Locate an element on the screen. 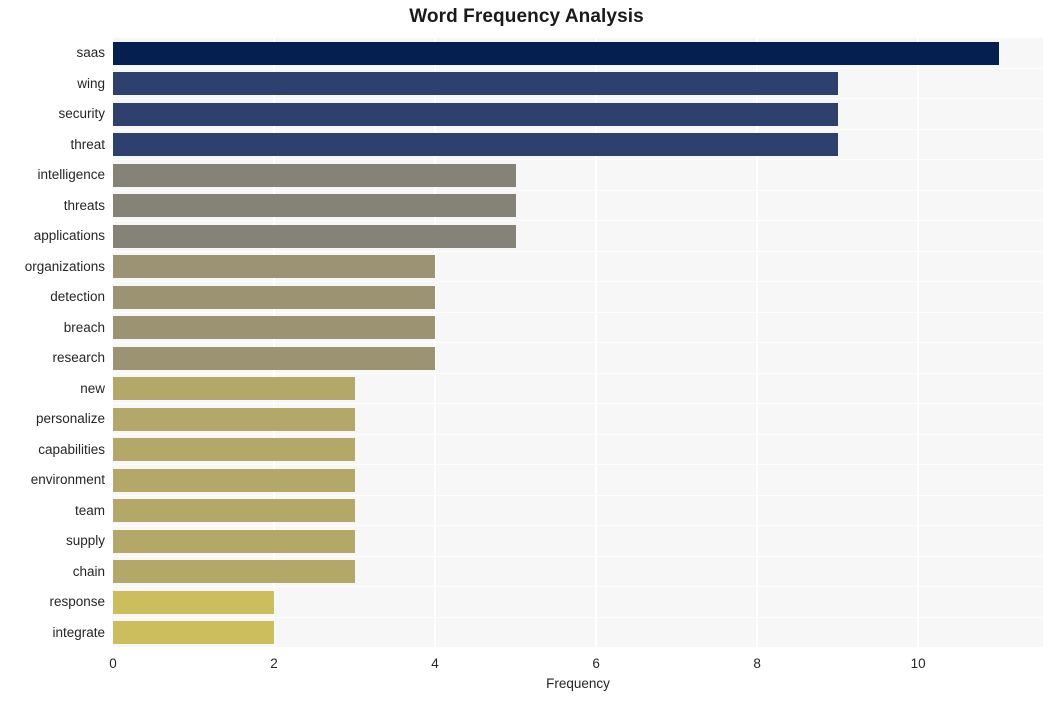  chart-title: Word Frequency Analysis is located at coordinates (526, 16).